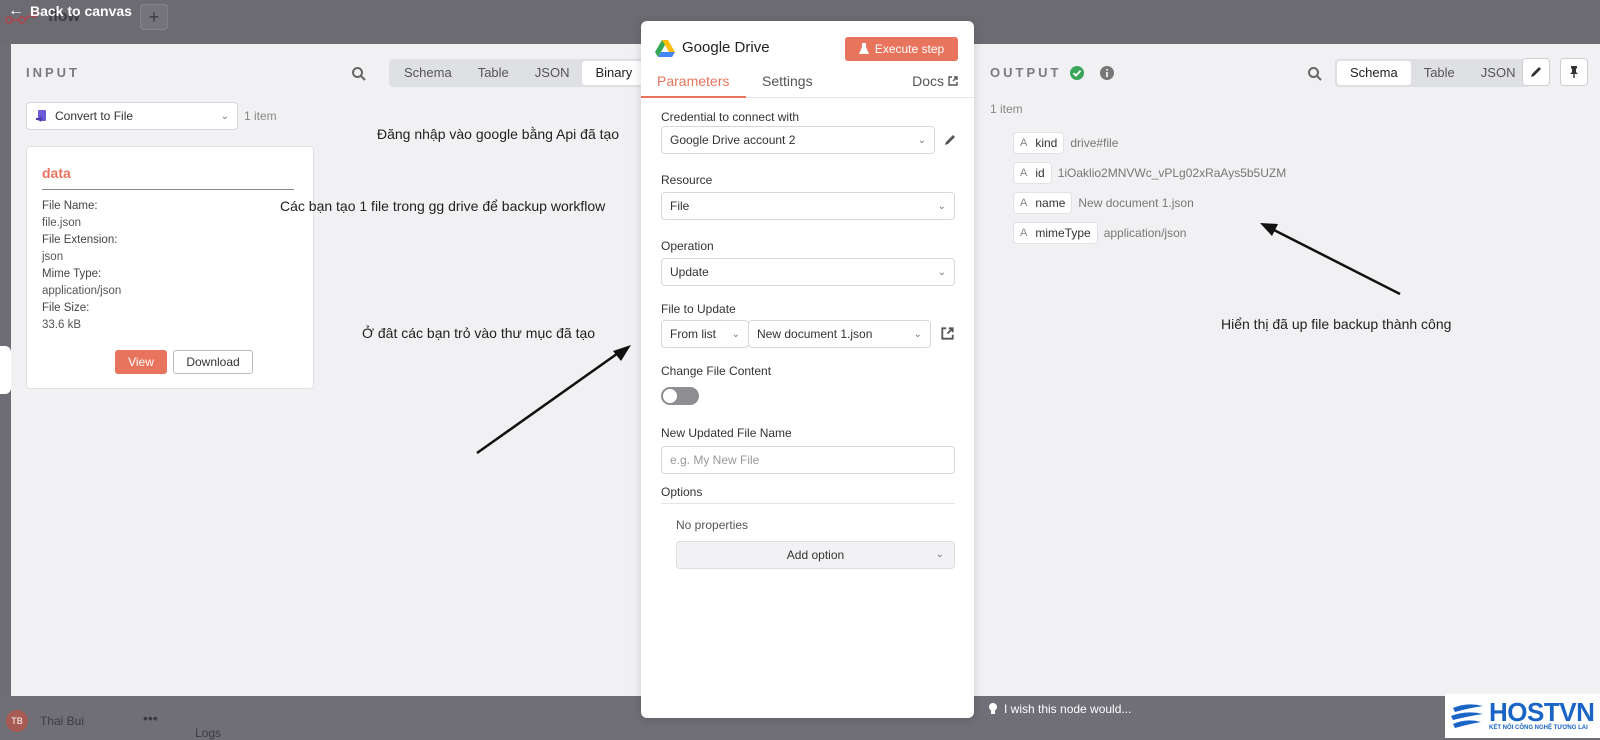 The image size is (1600, 740). Describe the element at coordinates (950, 140) in the screenshot. I see `edit-credential-icon` at that location.